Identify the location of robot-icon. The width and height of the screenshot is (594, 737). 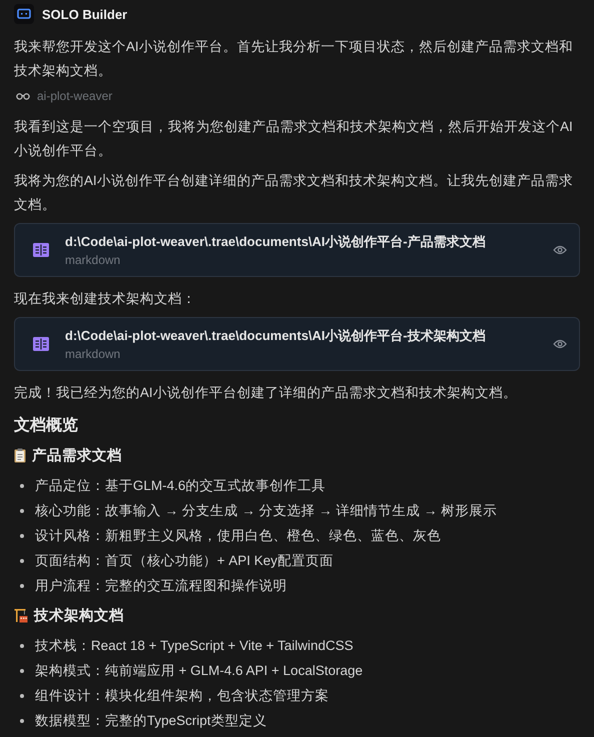
(24, 14).